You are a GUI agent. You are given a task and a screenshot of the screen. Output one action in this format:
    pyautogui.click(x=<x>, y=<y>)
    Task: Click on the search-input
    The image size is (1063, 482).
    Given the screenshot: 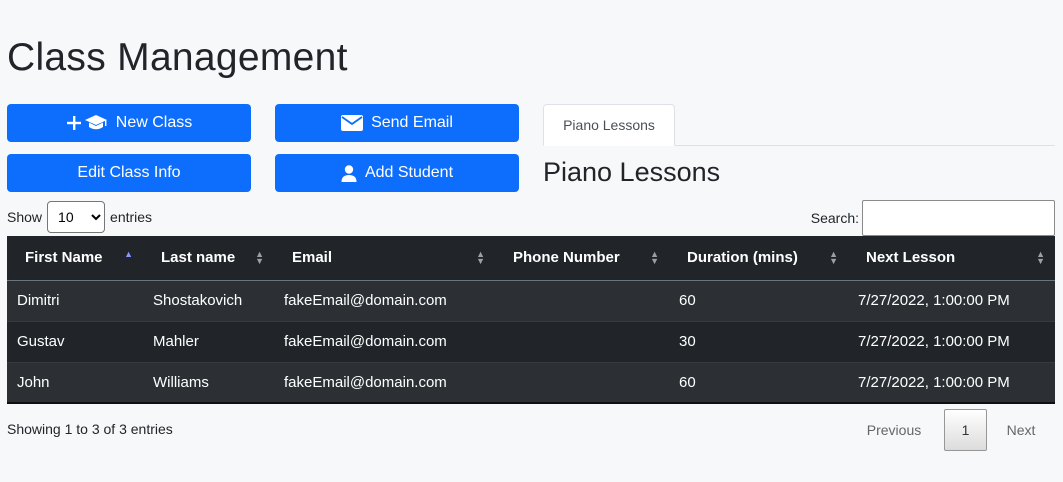 What is the action you would take?
    pyautogui.click(x=958, y=218)
    